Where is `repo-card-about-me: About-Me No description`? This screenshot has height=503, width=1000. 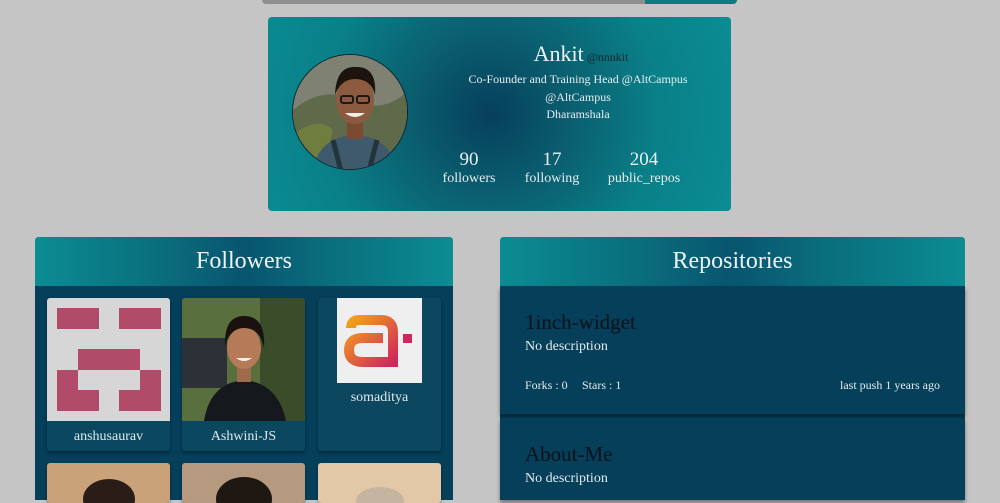 repo-card-about-me: About-Me No description is located at coordinates (732, 459).